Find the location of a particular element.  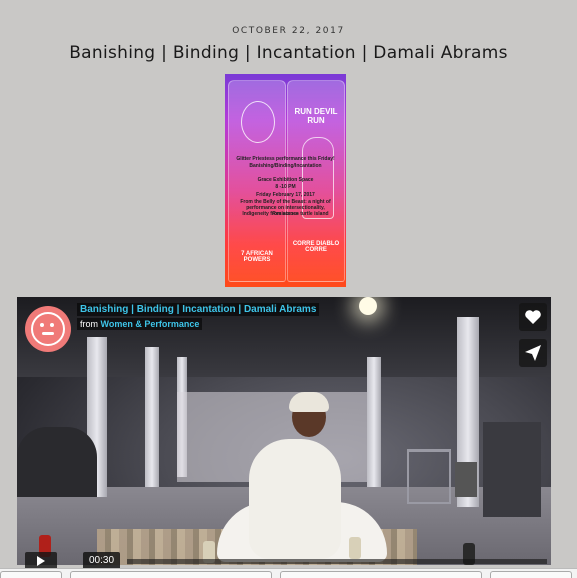

like-button is located at coordinates (533, 317).